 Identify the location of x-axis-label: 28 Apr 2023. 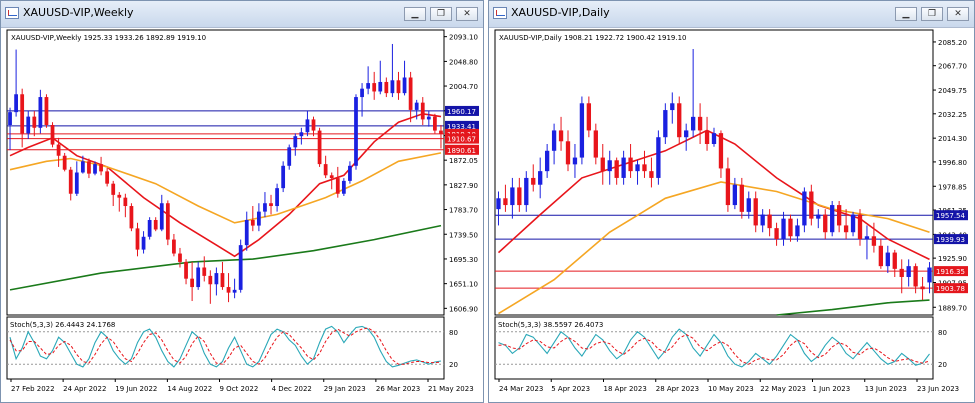
(677, 389).